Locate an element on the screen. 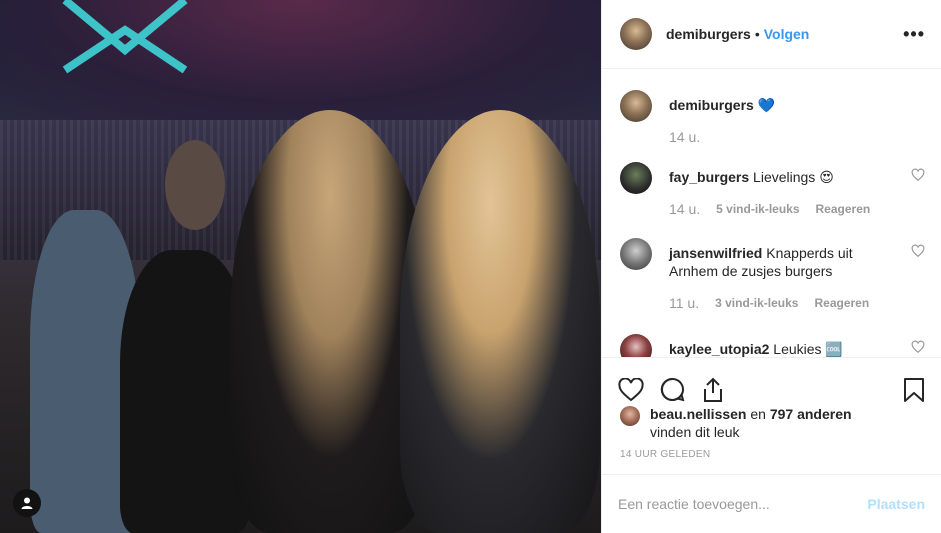 Image resolution: width=941 pixels, height=533 pixels. comment-meta: 14 u. 5 vind-ik-leuks Reageren is located at coordinates (786, 209).